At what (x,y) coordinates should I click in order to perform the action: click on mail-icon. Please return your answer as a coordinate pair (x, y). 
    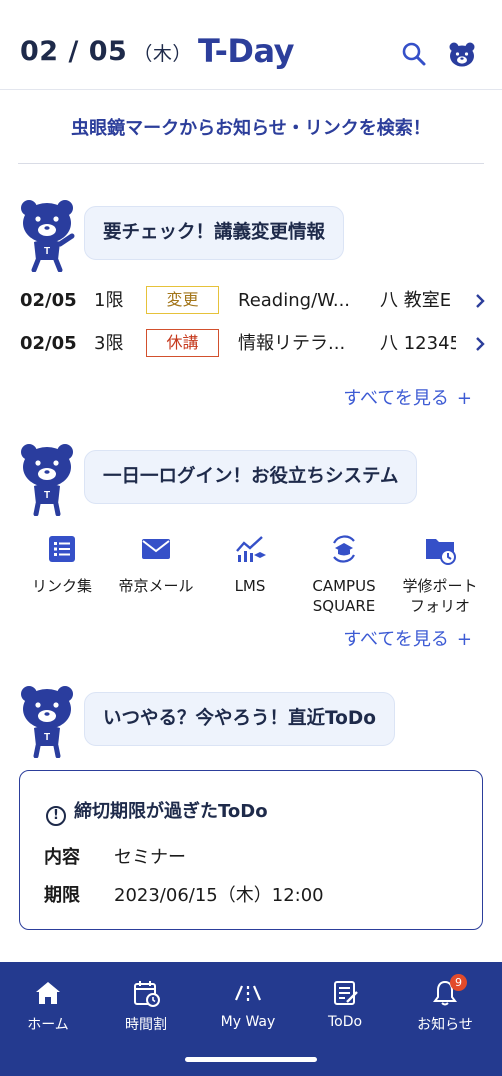
    Looking at the image, I should click on (156, 549).